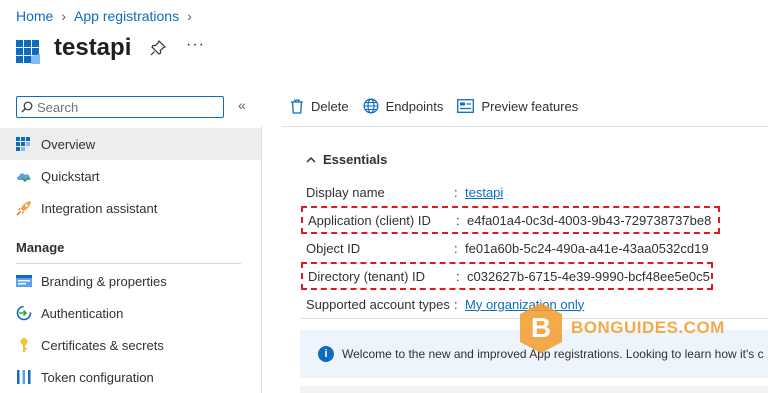 The image size is (768, 393). What do you see at coordinates (104, 281) in the screenshot?
I see `sidebar-item-label: Branding & properties` at bounding box center [104, 281].